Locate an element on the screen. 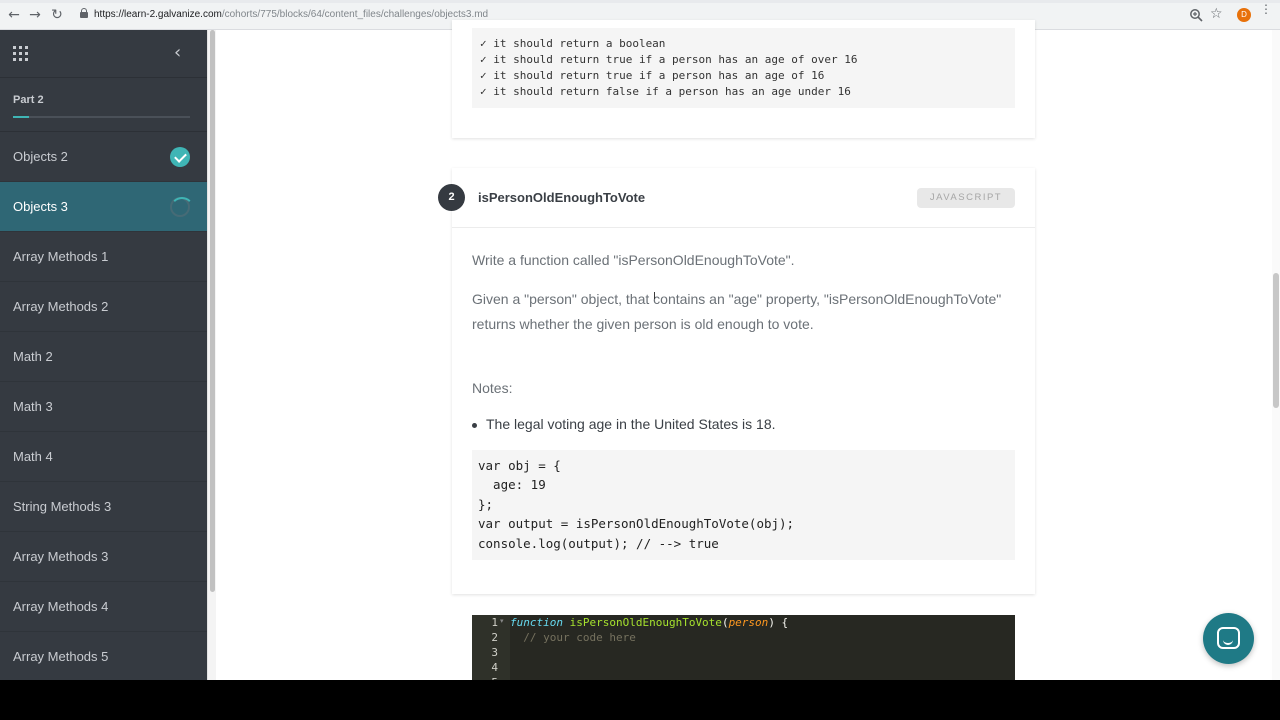  sidebar-item-objects-3: Objects 3 is located at coordinates (103, 207).